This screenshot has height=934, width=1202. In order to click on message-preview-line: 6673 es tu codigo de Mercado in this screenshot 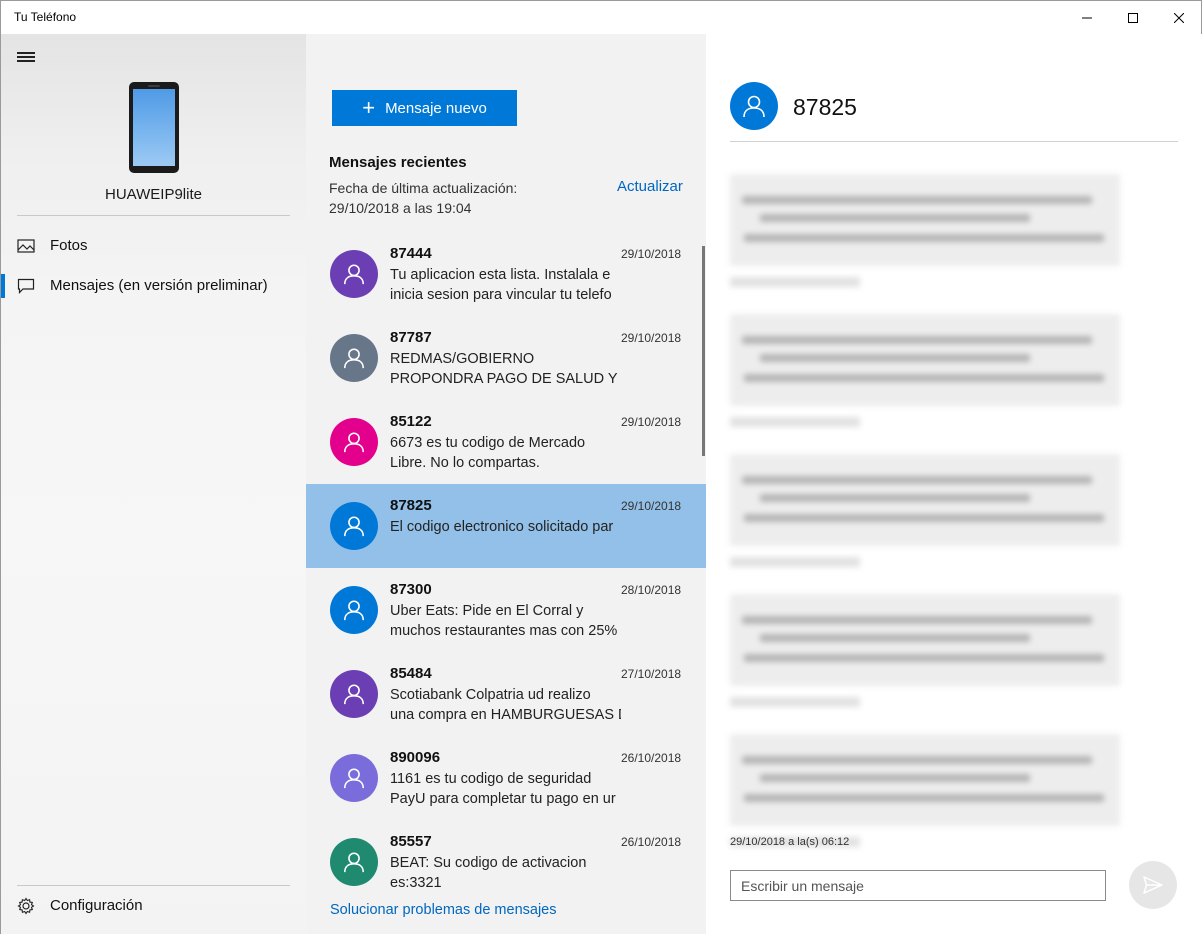, I will do `click(488, 443)`.